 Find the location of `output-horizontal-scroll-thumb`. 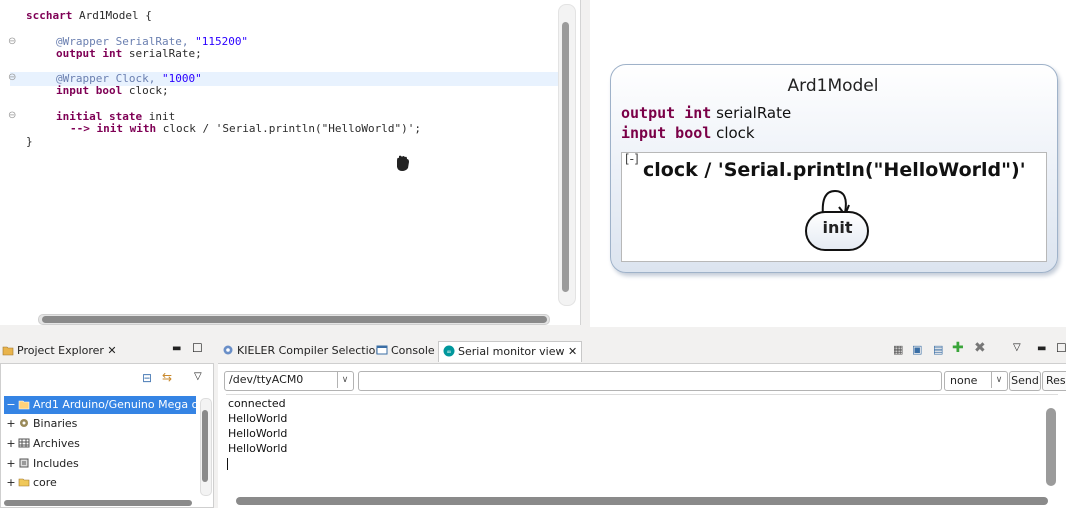

output-horizontal-scroll-thumb is located at coordinates (642, 501).